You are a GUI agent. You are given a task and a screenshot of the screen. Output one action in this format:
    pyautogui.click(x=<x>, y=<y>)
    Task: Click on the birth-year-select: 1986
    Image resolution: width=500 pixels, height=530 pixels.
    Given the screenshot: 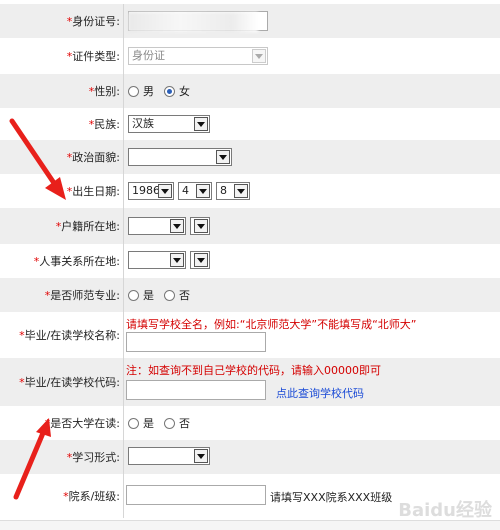 What is the action you would take?
    pyautogui.click(x=151, y=191)
    